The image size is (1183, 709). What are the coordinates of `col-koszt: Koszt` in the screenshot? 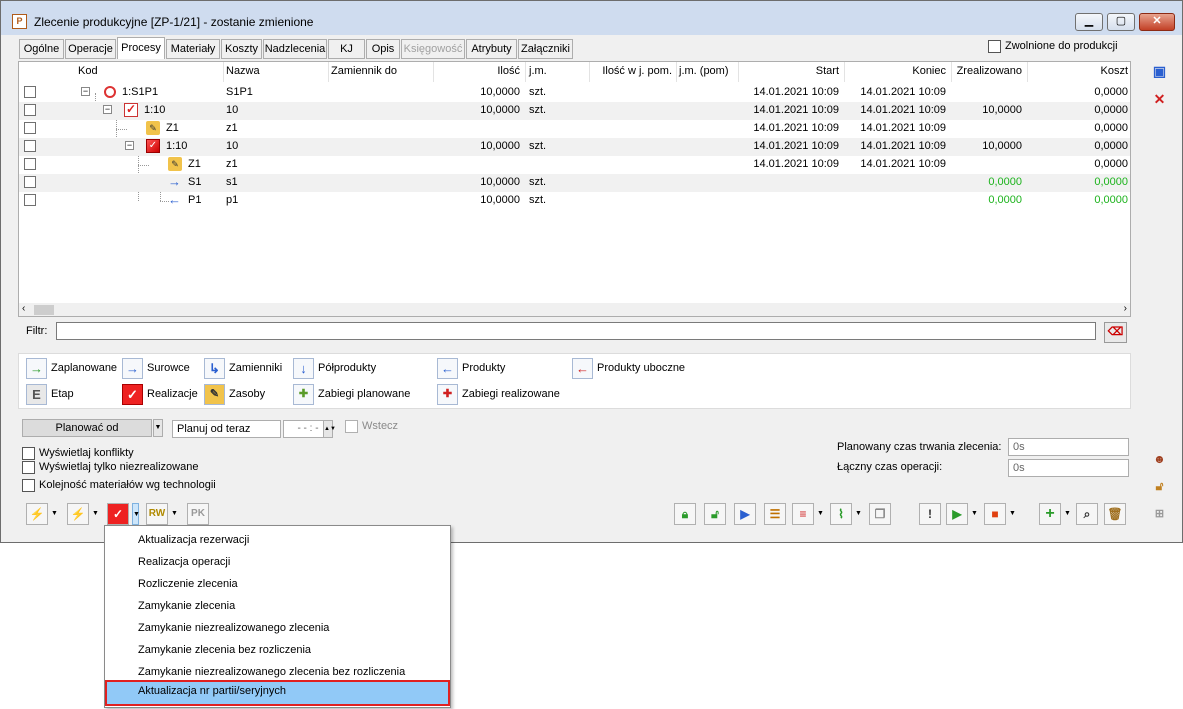 It's located at (1077, 71).